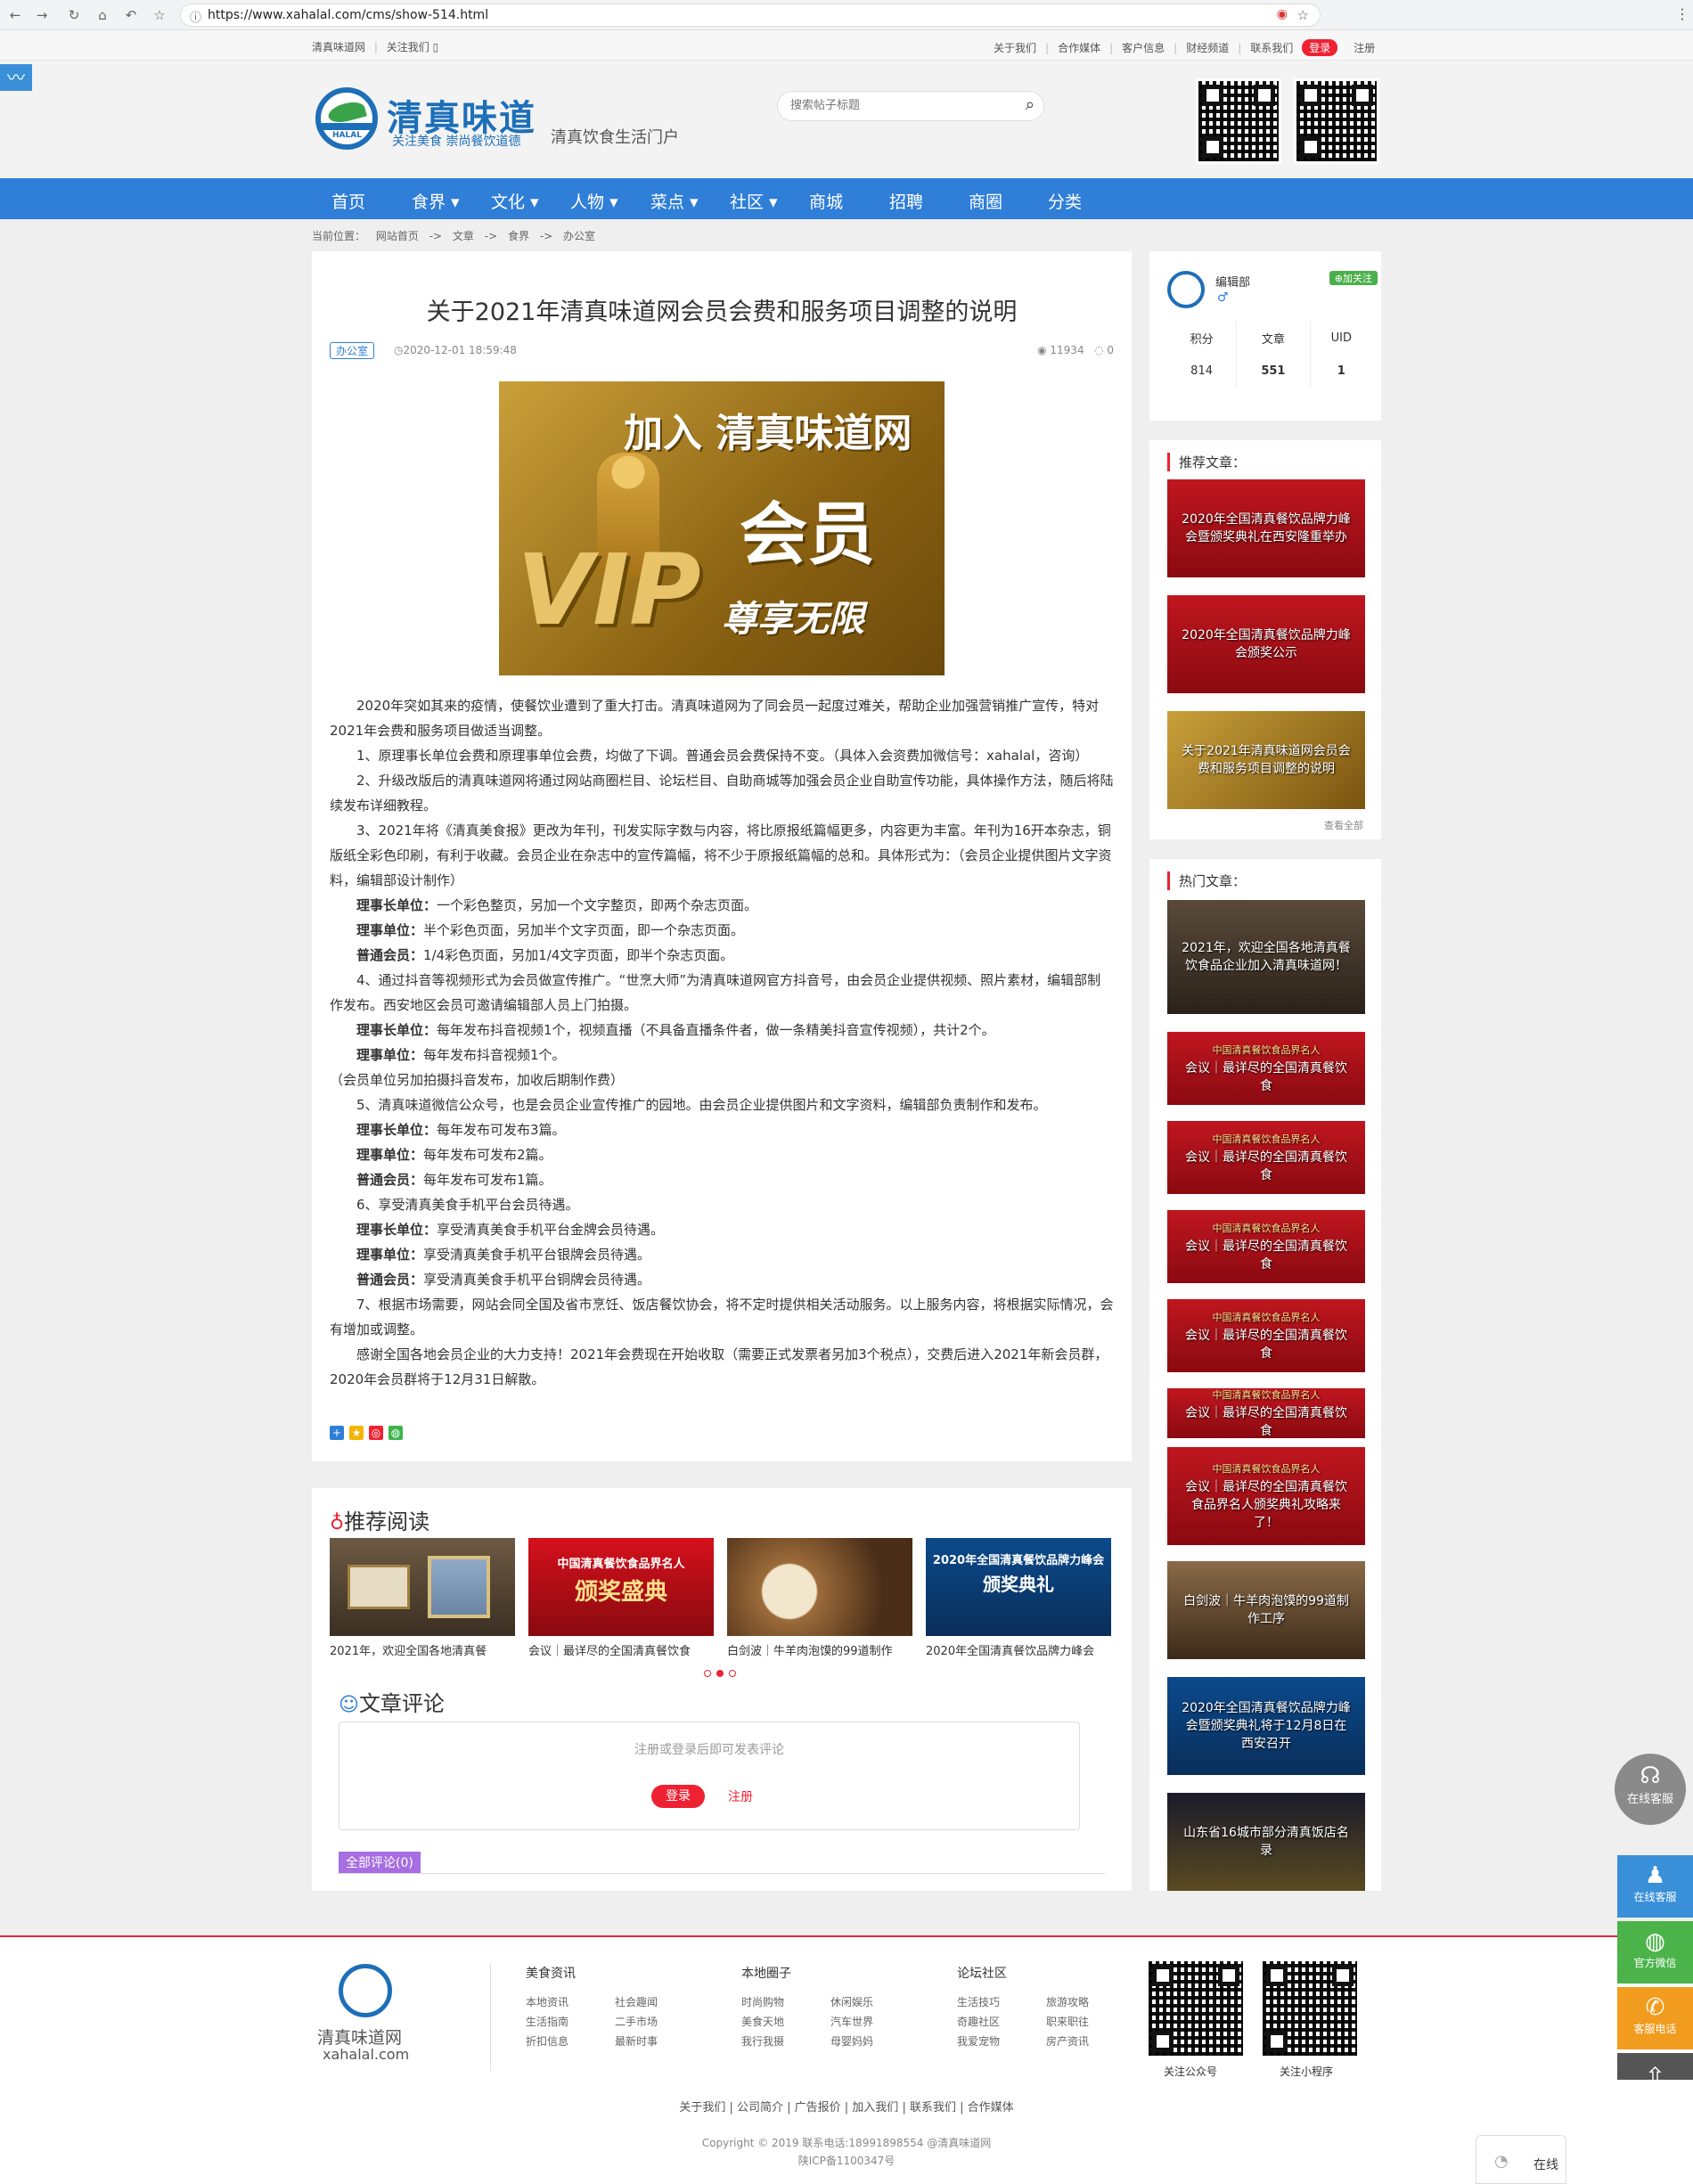 The width and height of the screenshot is (1693, 2184). Describe the element at coordinates (1266, 528) in the screenshot. I see `recommended-item-1: 2020年全国清真餐饮品牌力峰会暨颁奖典礼在西安隆重举办` at that location.